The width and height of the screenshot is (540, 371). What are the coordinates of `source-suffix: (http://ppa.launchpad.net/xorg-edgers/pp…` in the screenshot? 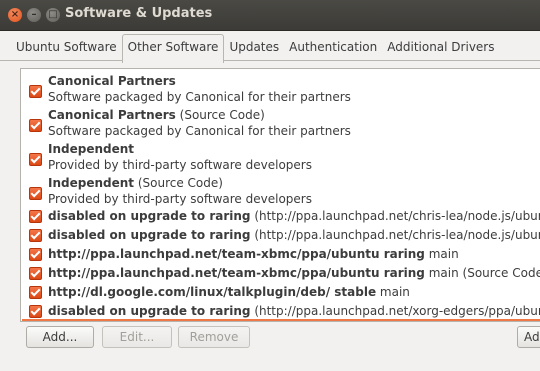 It's located at (397, 311).